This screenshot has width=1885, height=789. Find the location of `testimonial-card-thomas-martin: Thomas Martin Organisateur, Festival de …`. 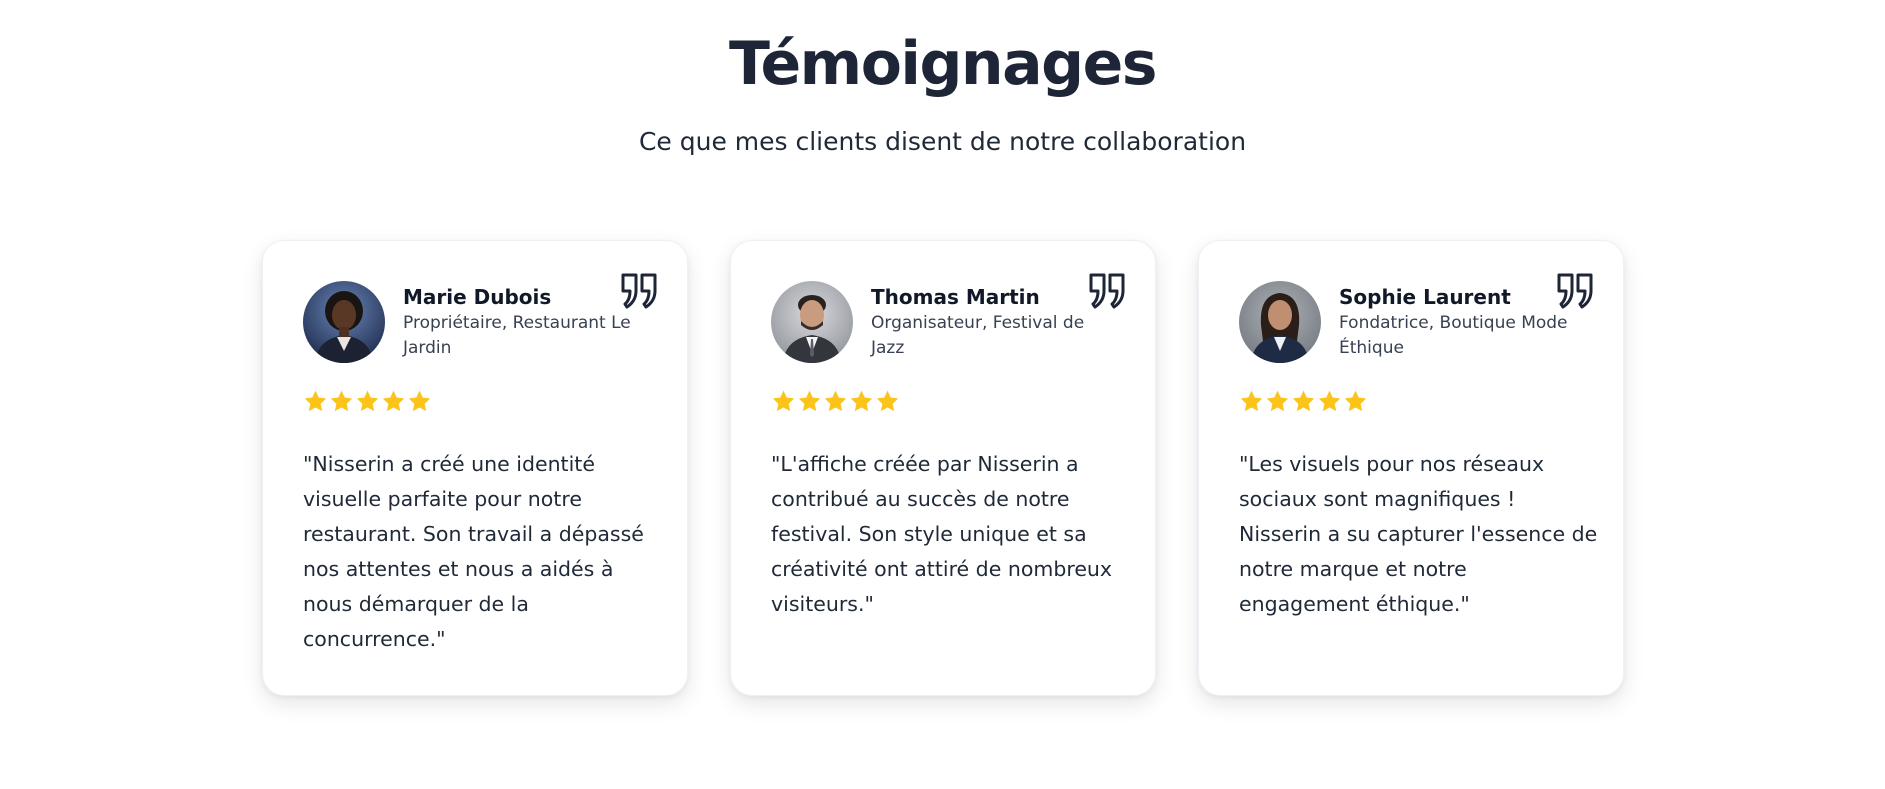

testimonial-card-thomas-martin: Thomas Martin Organisateur, Festival de … is located at coordinates (943, 468).